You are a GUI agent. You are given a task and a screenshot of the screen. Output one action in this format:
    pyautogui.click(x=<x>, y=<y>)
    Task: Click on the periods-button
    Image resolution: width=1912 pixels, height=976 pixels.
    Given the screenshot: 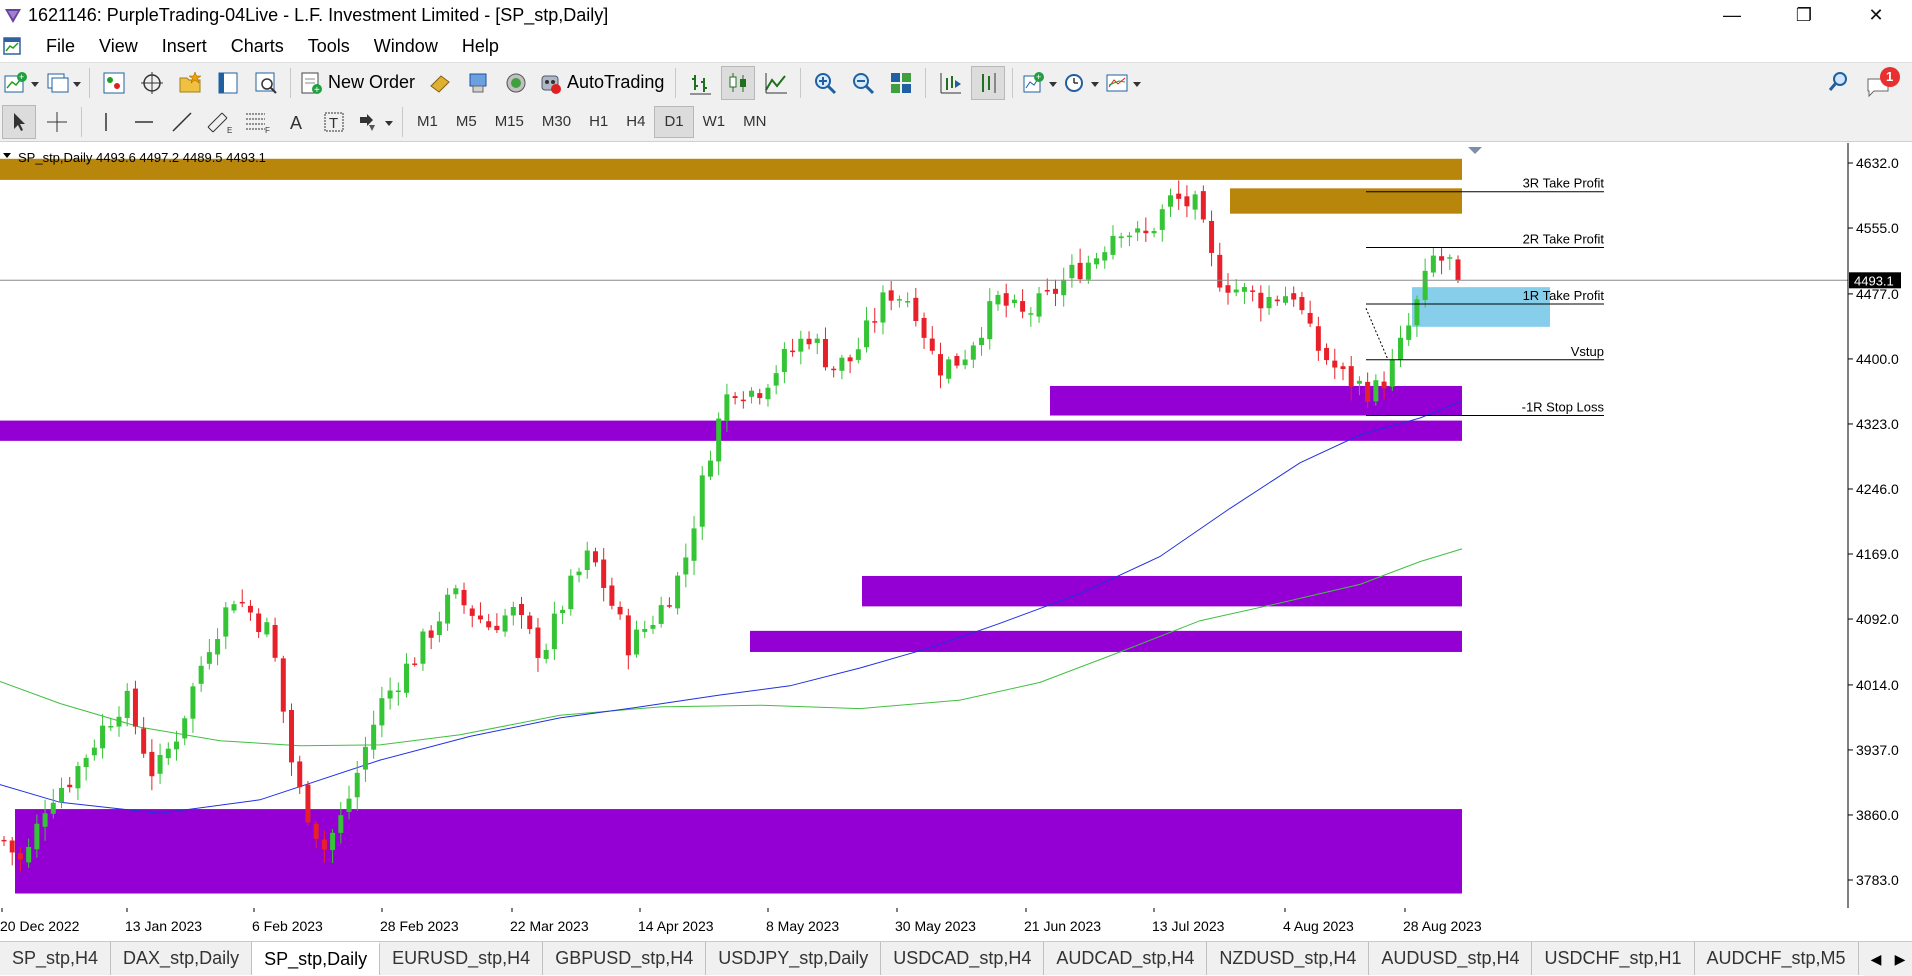 What is the action you would take?
    pyautogui.click(x=1081, y=83)
    